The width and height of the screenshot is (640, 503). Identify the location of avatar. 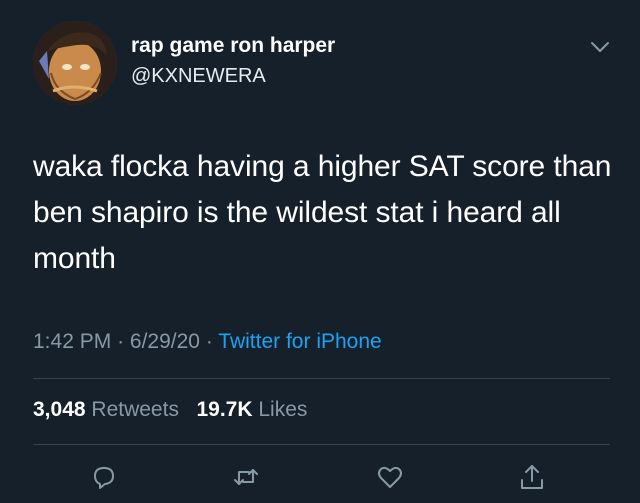
(75, 63).